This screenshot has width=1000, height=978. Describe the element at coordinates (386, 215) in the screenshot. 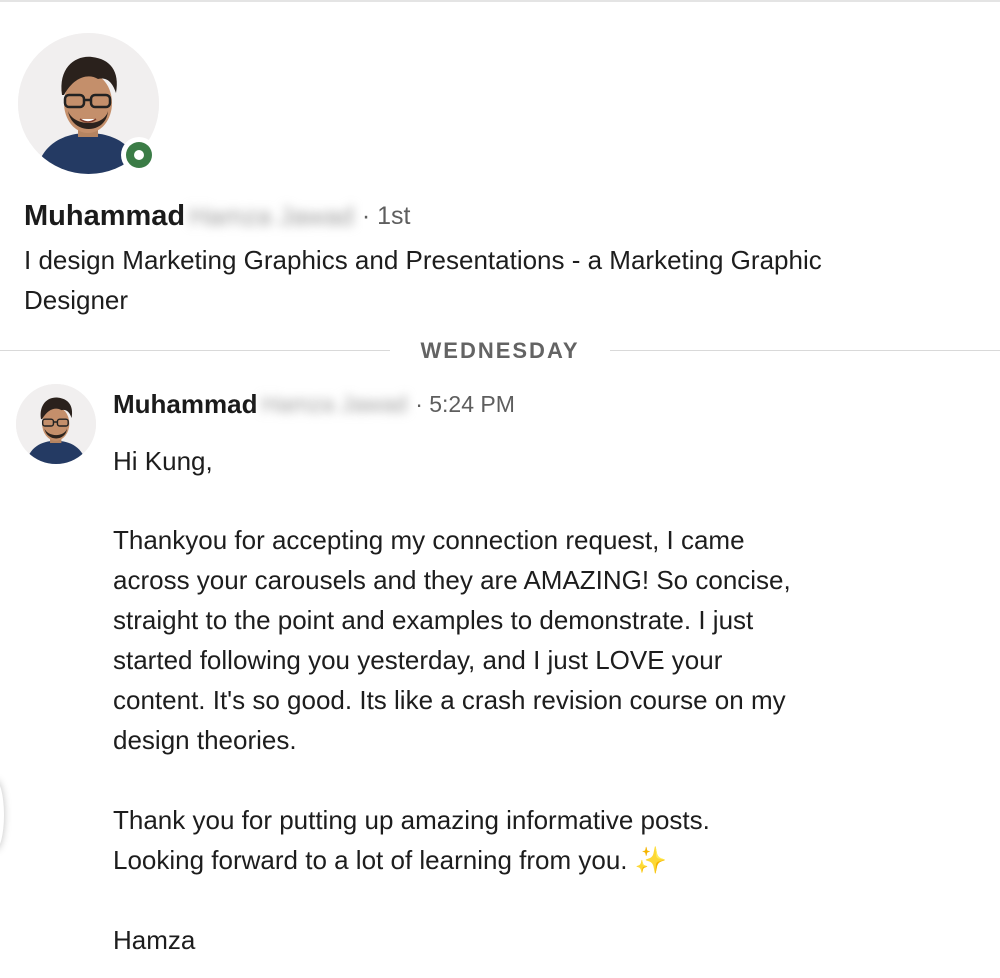

I see `connection-degree: · 1st` at that location.